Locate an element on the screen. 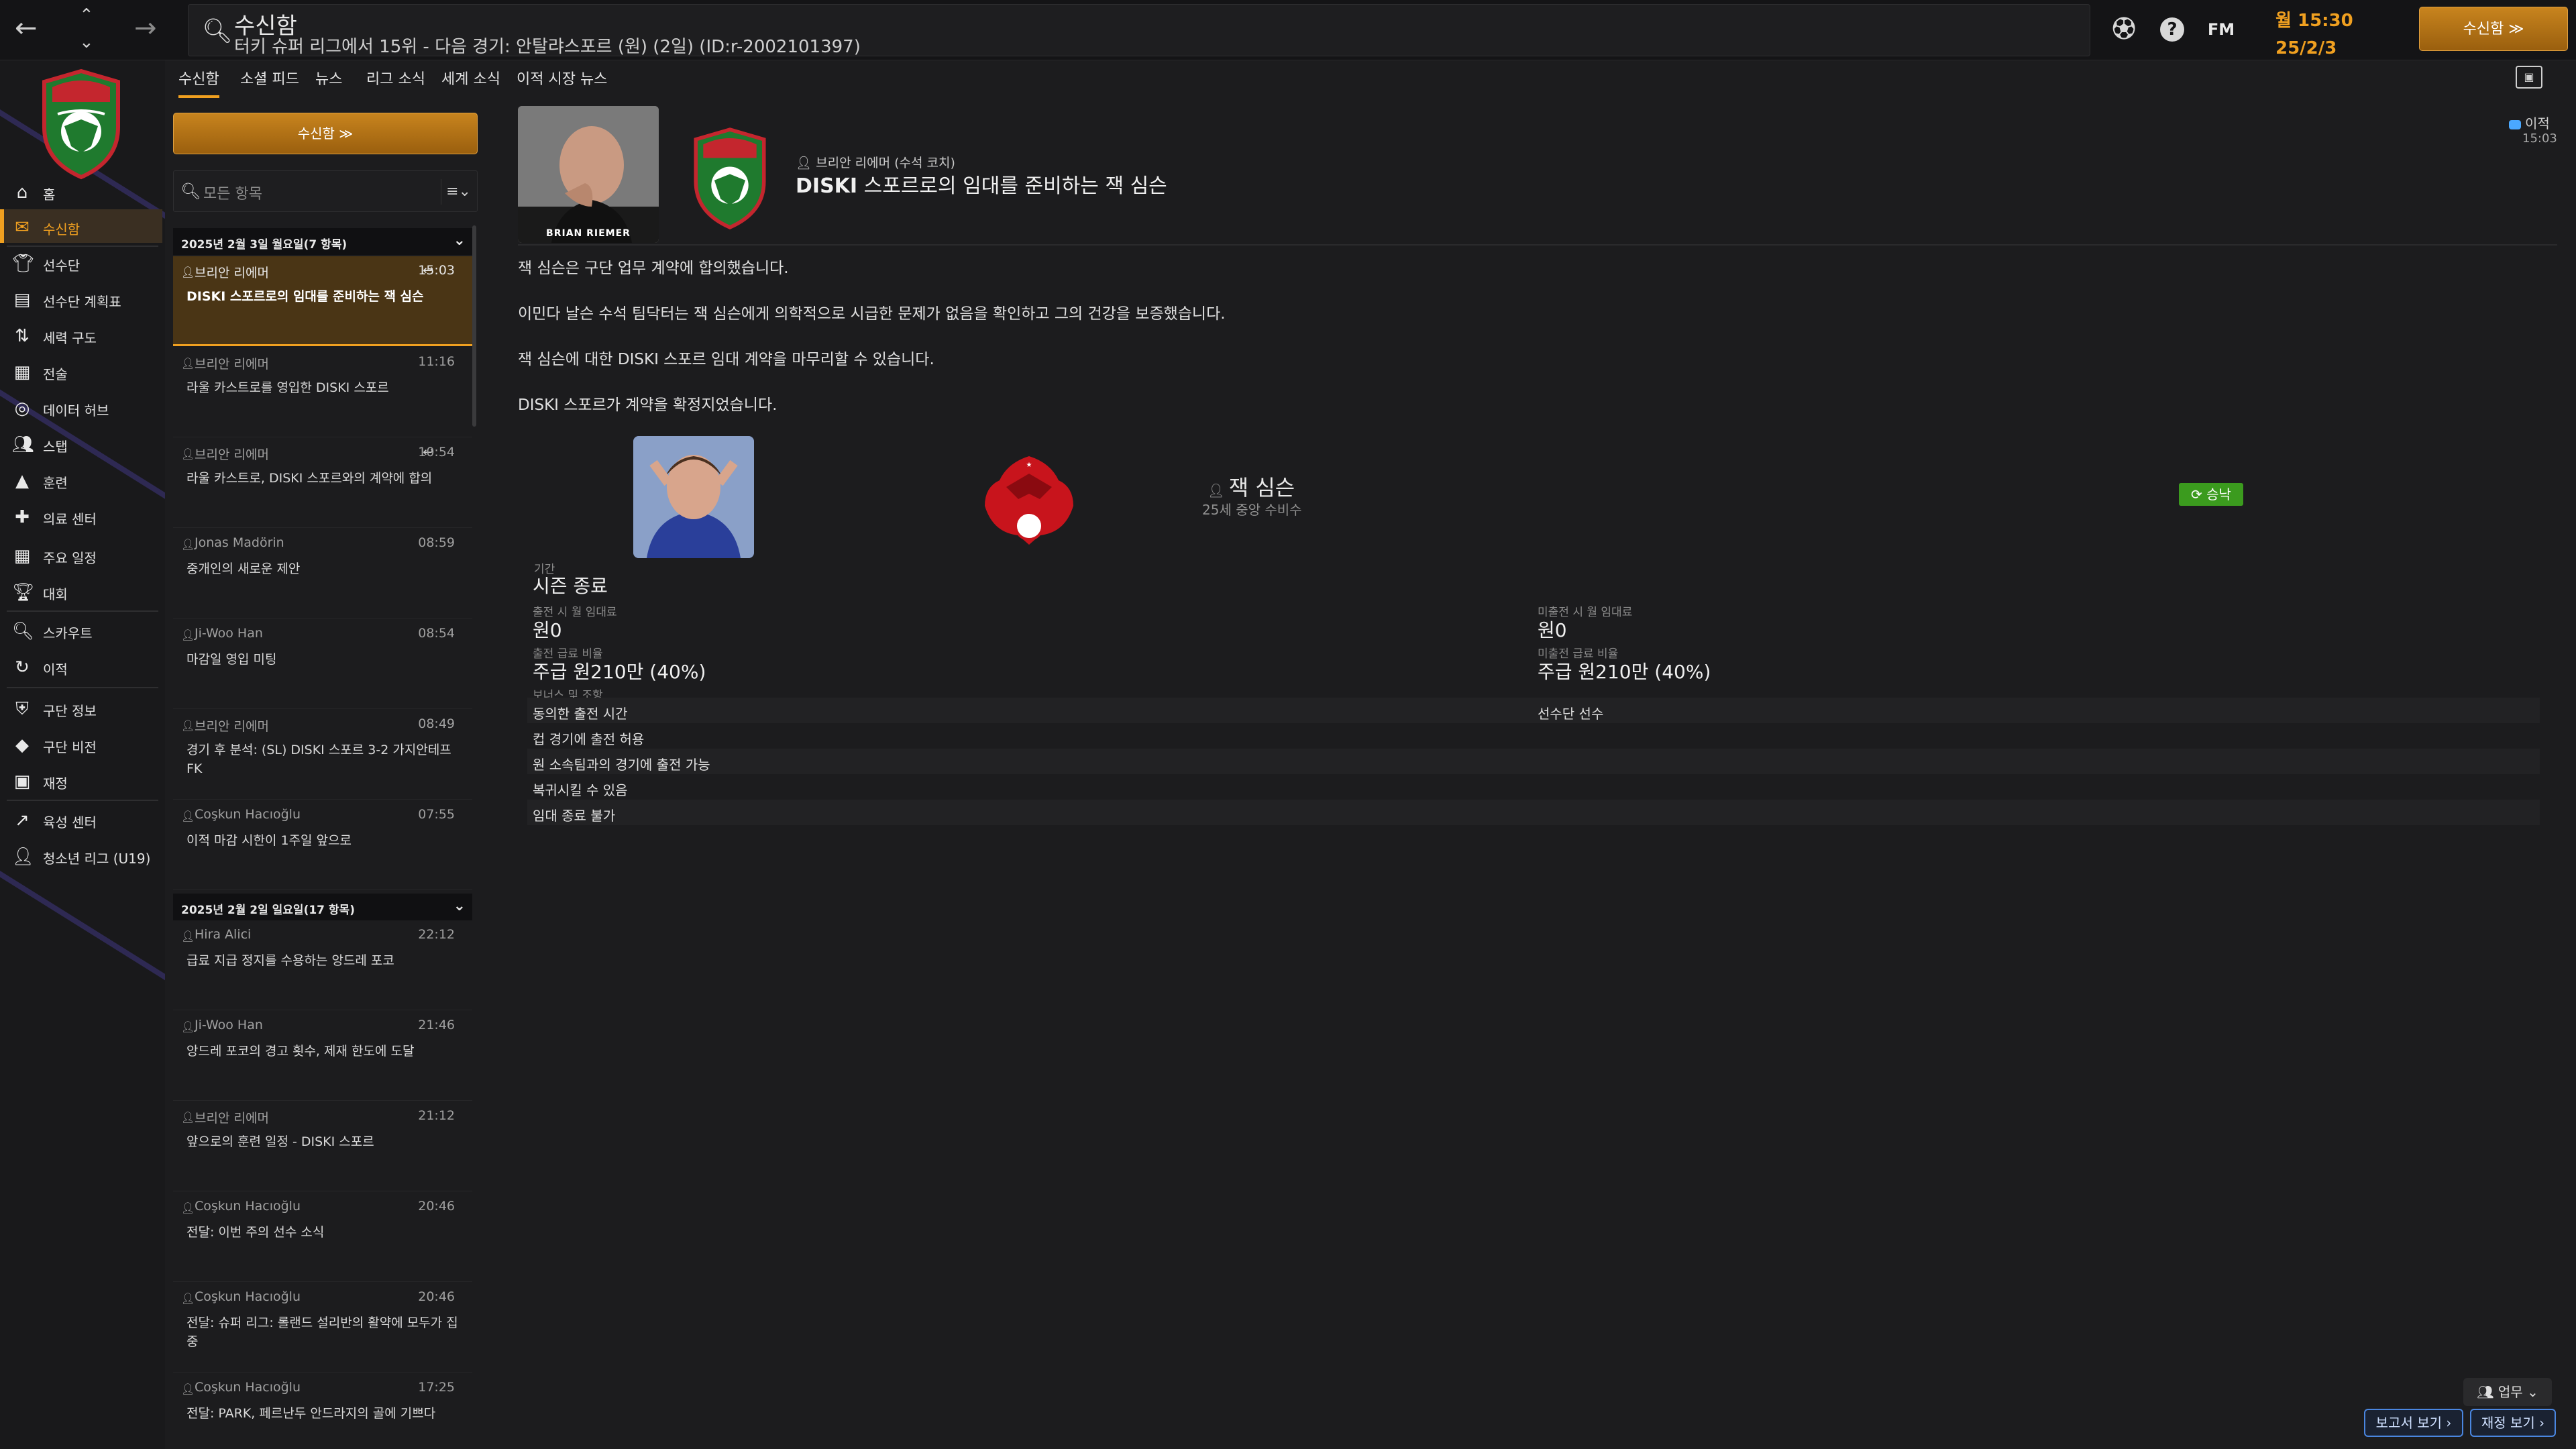  shield-icon: ⛨ is located at coordinates (22, 709).